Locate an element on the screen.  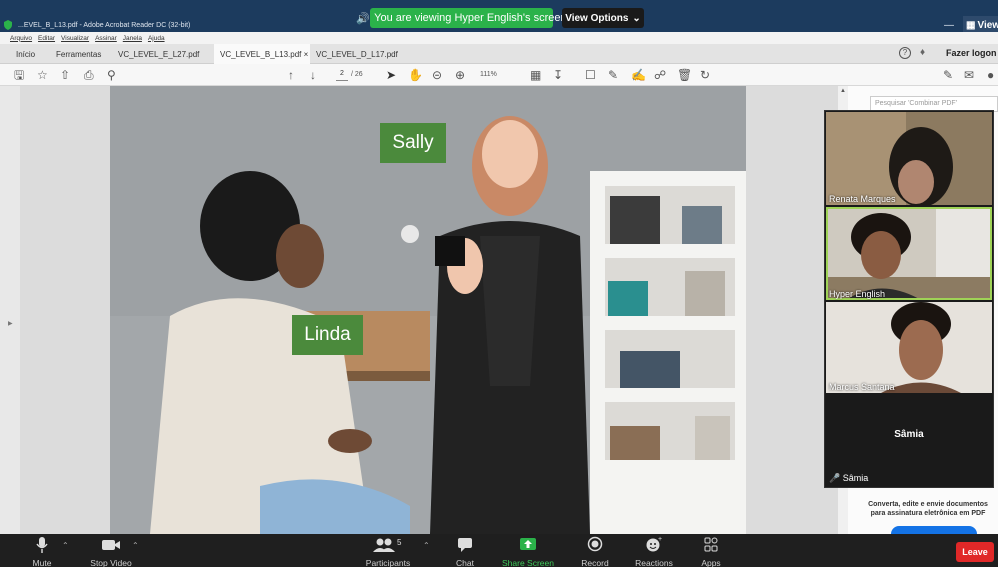
stop-video-label: Stop Video is located at coordinates (111, 562).